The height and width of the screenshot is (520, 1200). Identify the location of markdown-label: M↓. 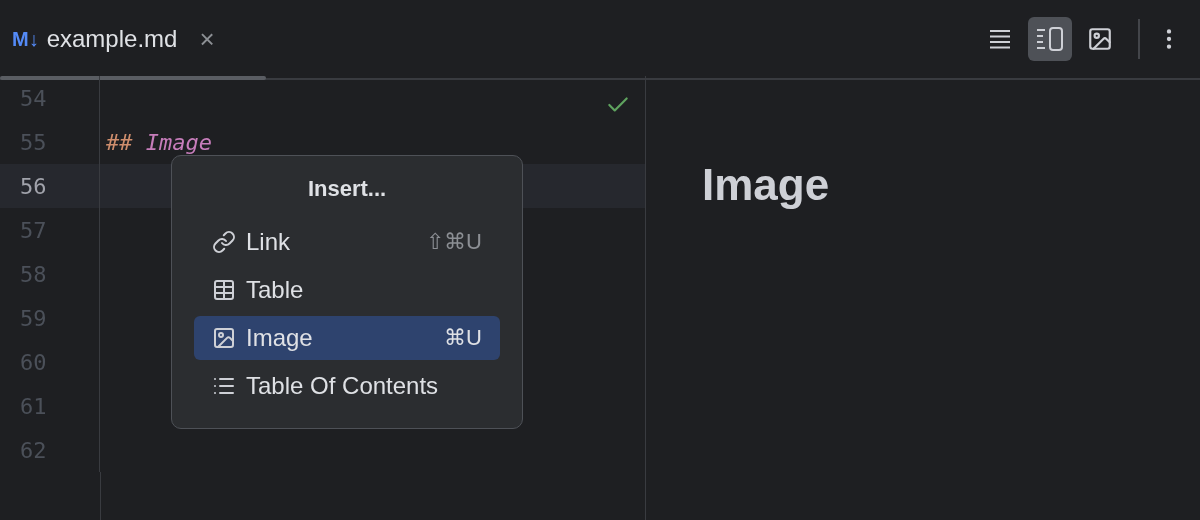
(25, 39).